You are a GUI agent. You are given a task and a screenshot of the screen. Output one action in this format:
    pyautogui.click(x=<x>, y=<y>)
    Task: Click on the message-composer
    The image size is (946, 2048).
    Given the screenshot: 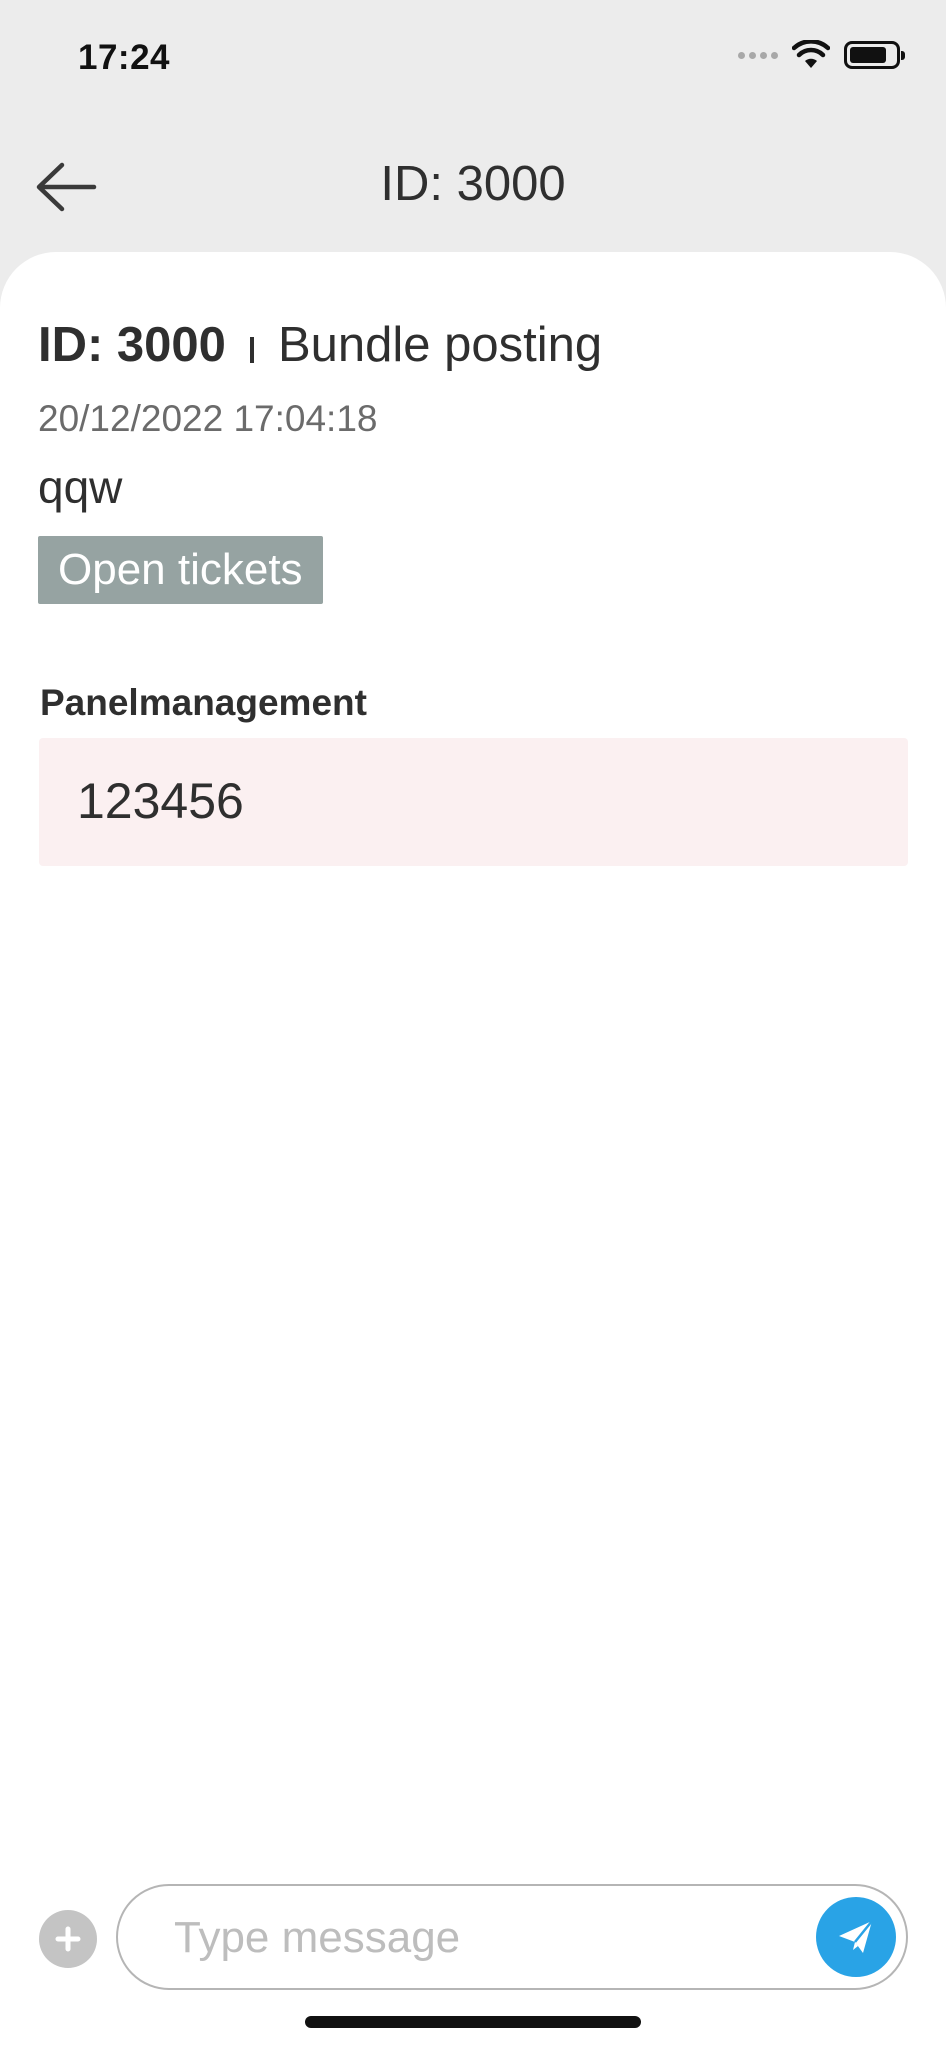 What is the action you would take?
    pyautogui.click(x=512, y=1937)
    